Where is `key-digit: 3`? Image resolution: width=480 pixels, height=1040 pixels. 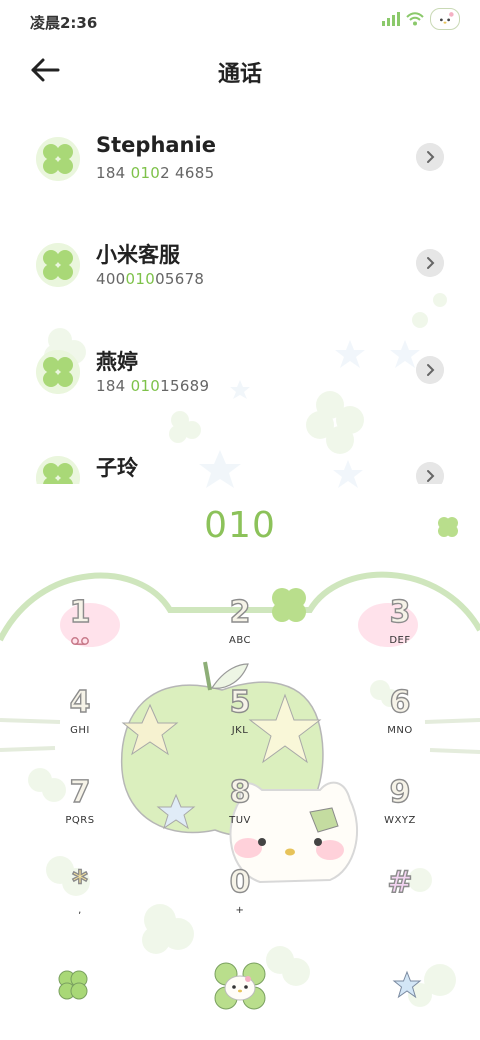
key-digit: 3 is located at coordinates (400, 612).